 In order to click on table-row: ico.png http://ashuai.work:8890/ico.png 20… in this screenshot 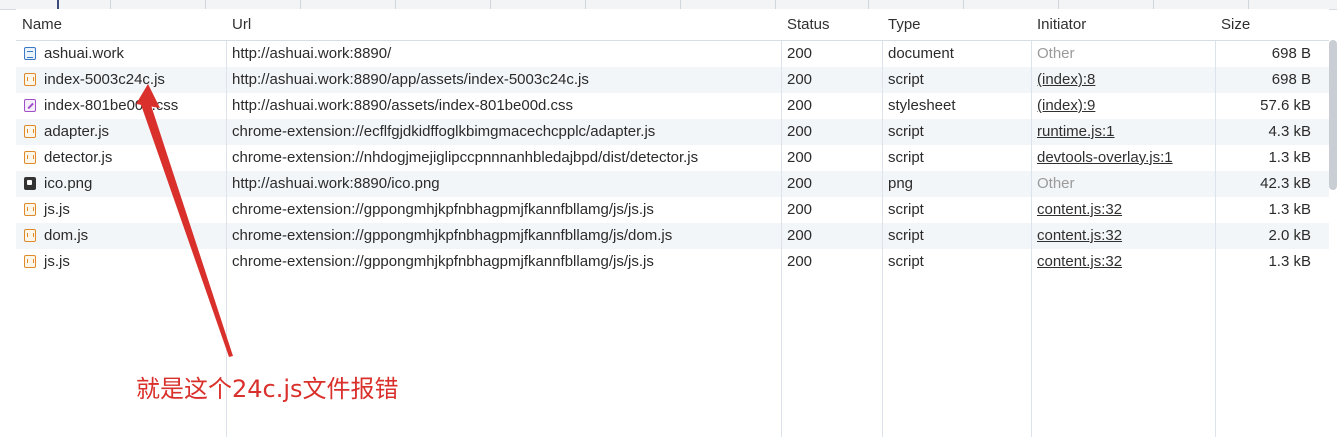, I will do `click(672, 184)`.